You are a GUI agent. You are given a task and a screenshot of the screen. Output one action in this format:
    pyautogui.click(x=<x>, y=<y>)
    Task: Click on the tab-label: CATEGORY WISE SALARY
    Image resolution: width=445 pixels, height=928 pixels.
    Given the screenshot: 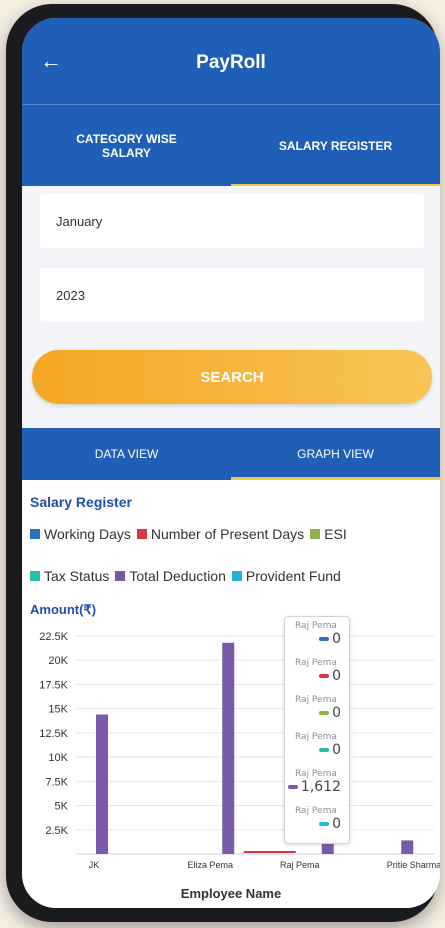 What is the action you would take?
    pyautogui.click(x=126, y=146)
    